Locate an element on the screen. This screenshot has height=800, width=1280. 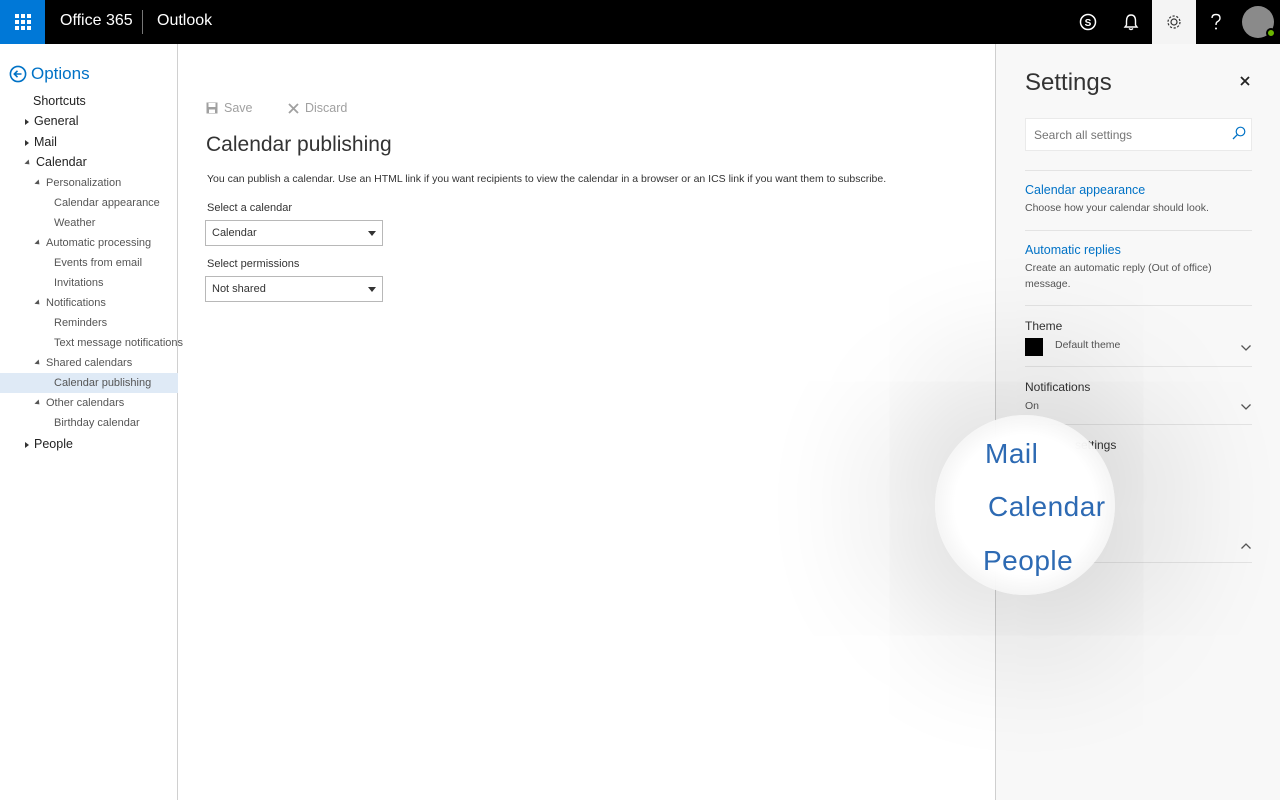
help-button is located at coordinates (1216, 22).